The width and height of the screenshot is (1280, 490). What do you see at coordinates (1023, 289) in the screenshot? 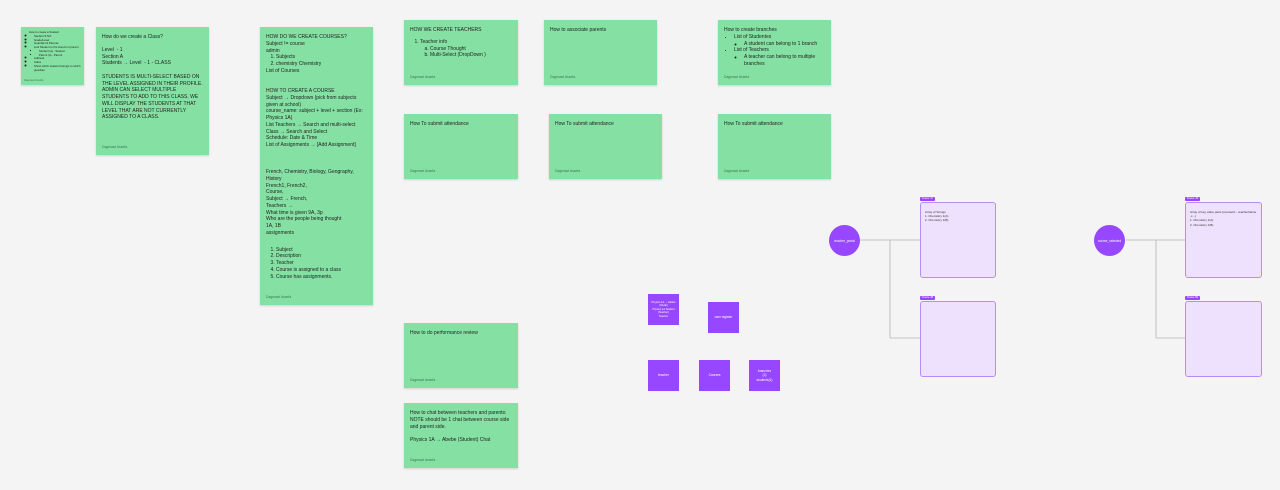
I see `flow-connectors` at bounding box center [1023, 289].